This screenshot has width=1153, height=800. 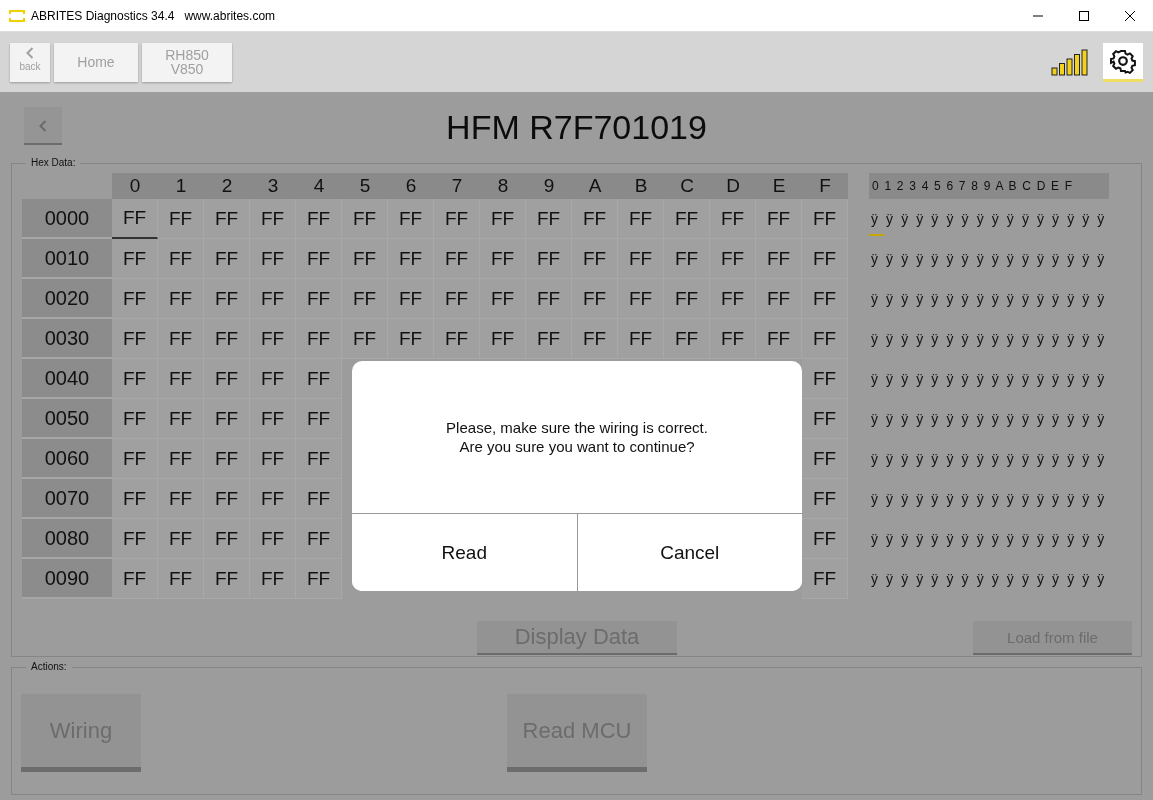 What do you see at coordinates (1130, 15) in the screenshot?
I see `close-icon` at bounding box center [1130, 15].